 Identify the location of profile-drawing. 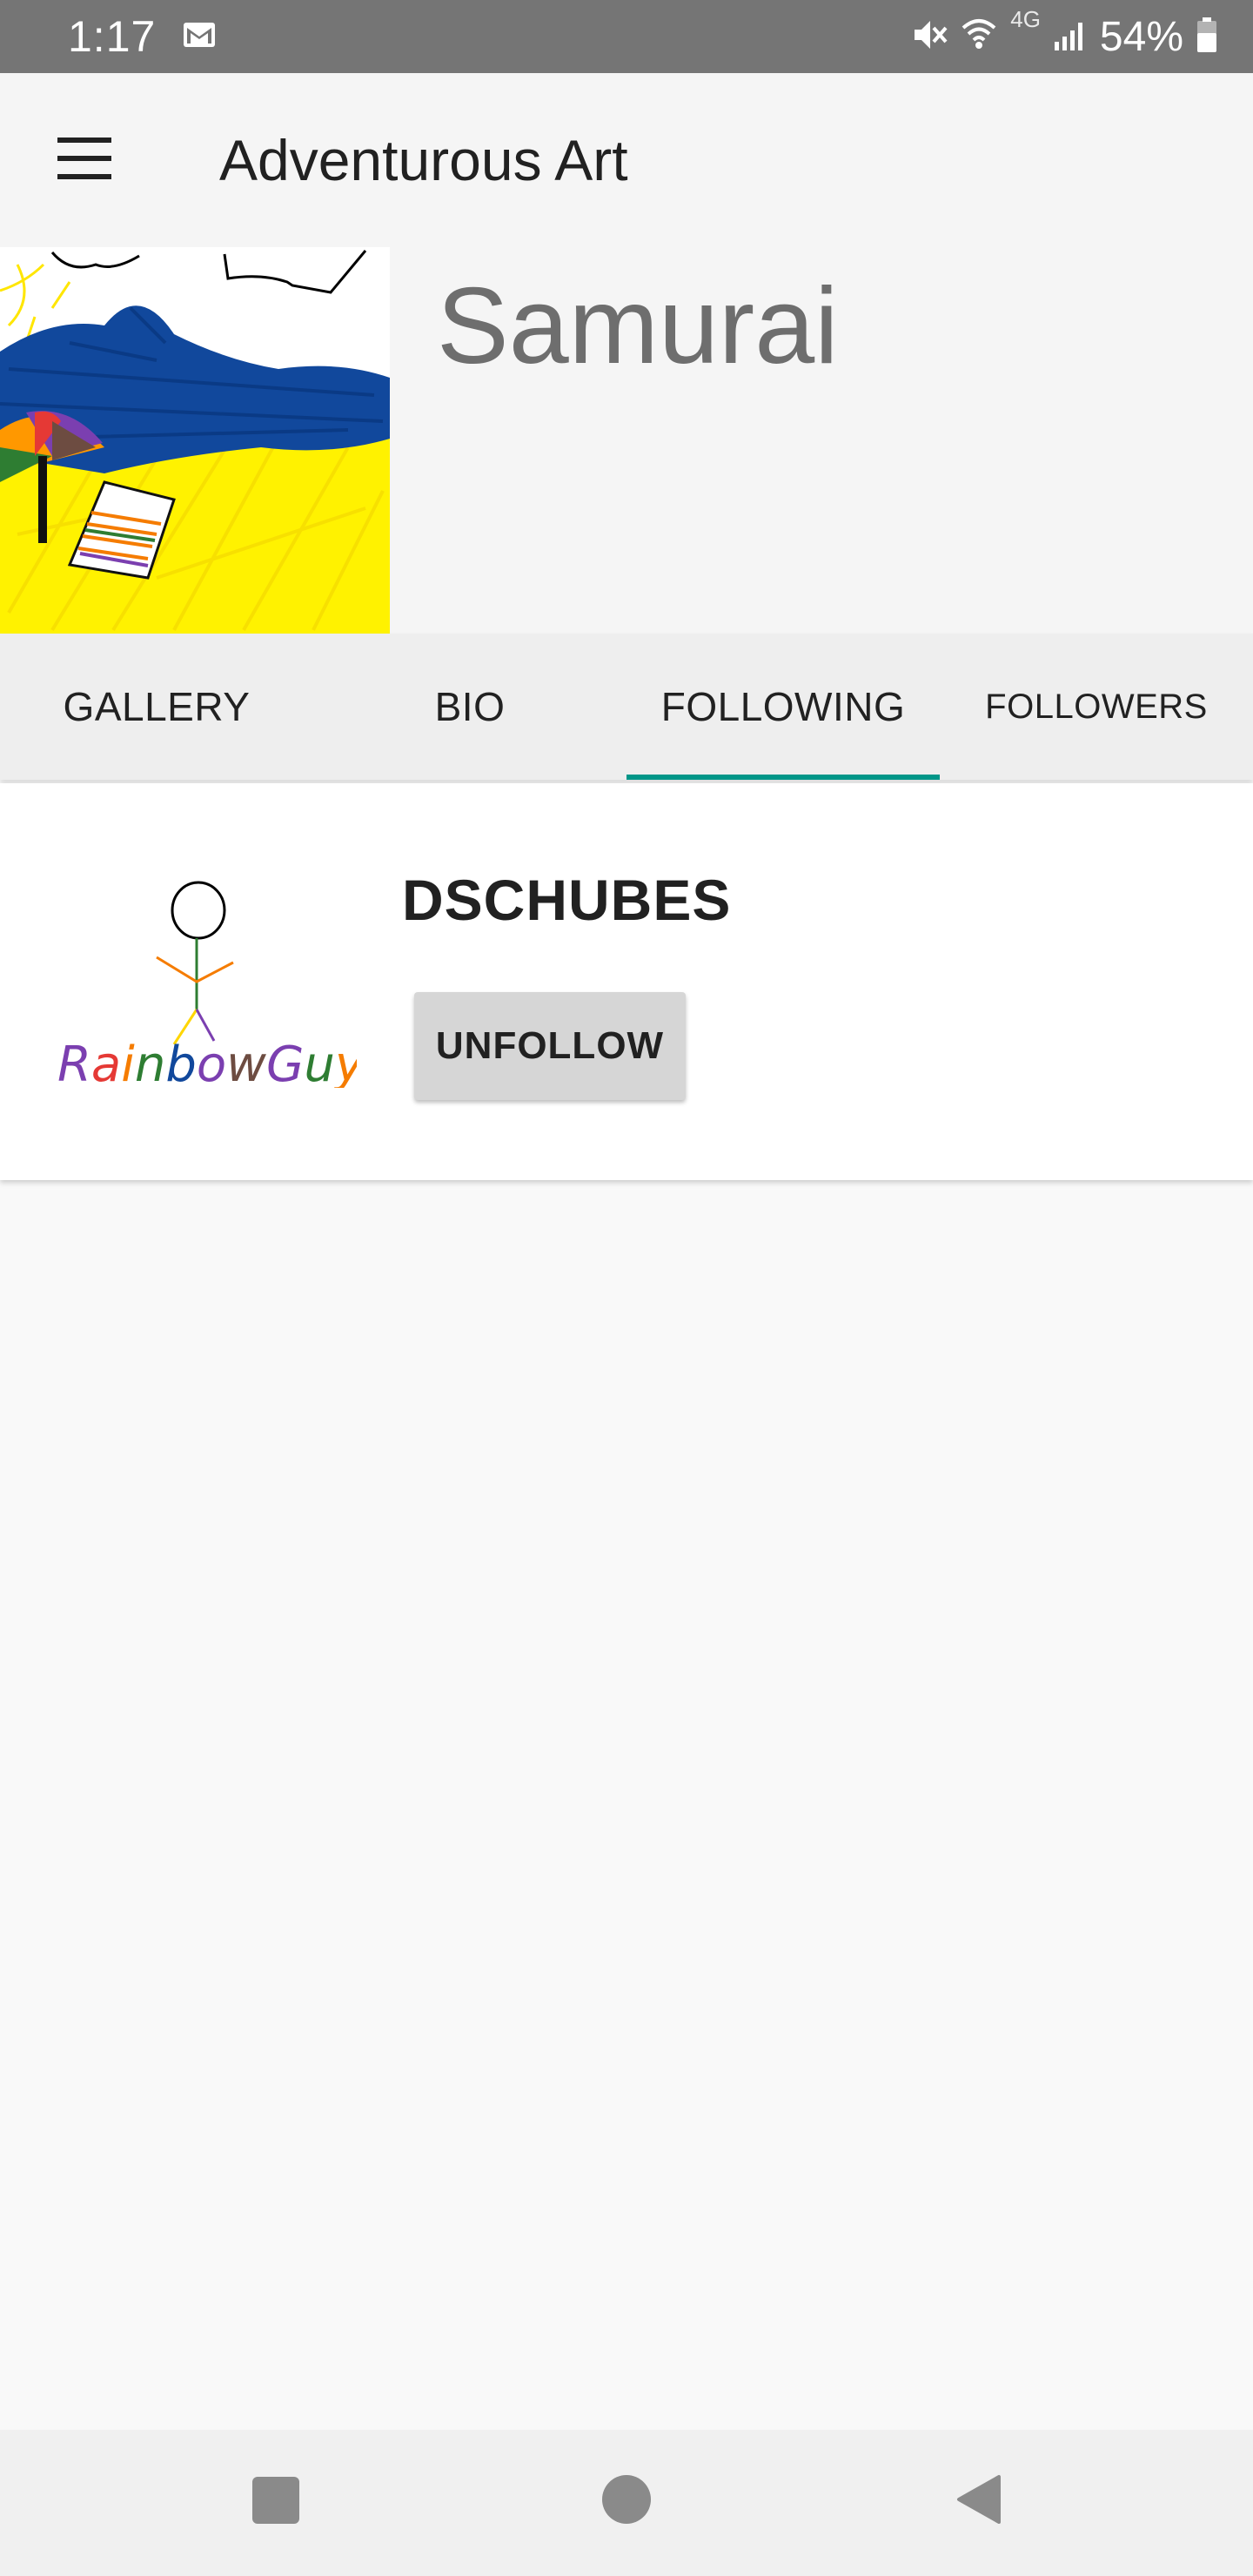
(195, 441).